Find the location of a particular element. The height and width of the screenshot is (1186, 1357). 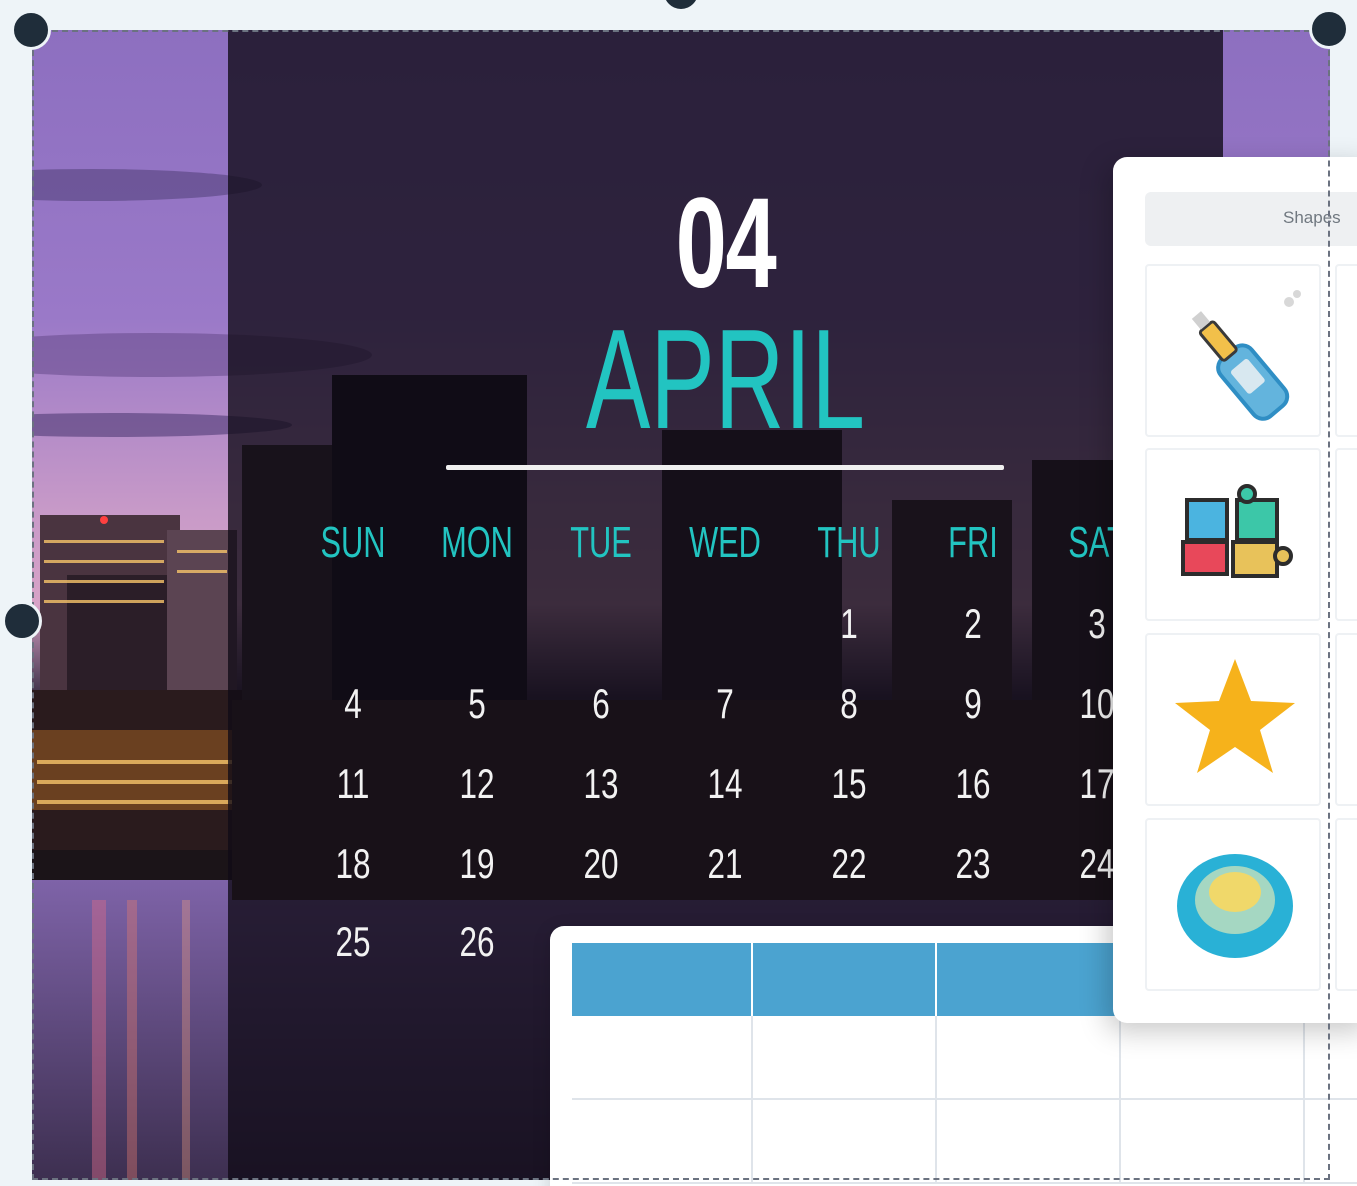

weekday-label: TUE is located at coordinates (601, 542).